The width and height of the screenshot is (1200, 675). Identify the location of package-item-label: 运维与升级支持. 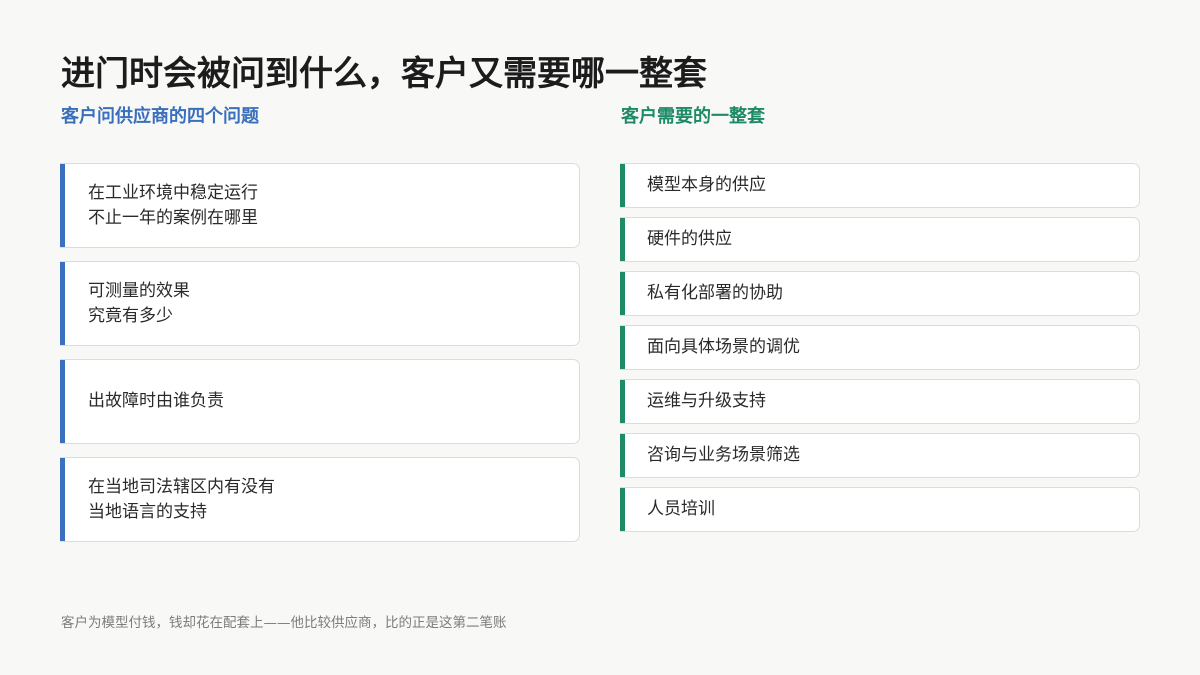
(706, 401).